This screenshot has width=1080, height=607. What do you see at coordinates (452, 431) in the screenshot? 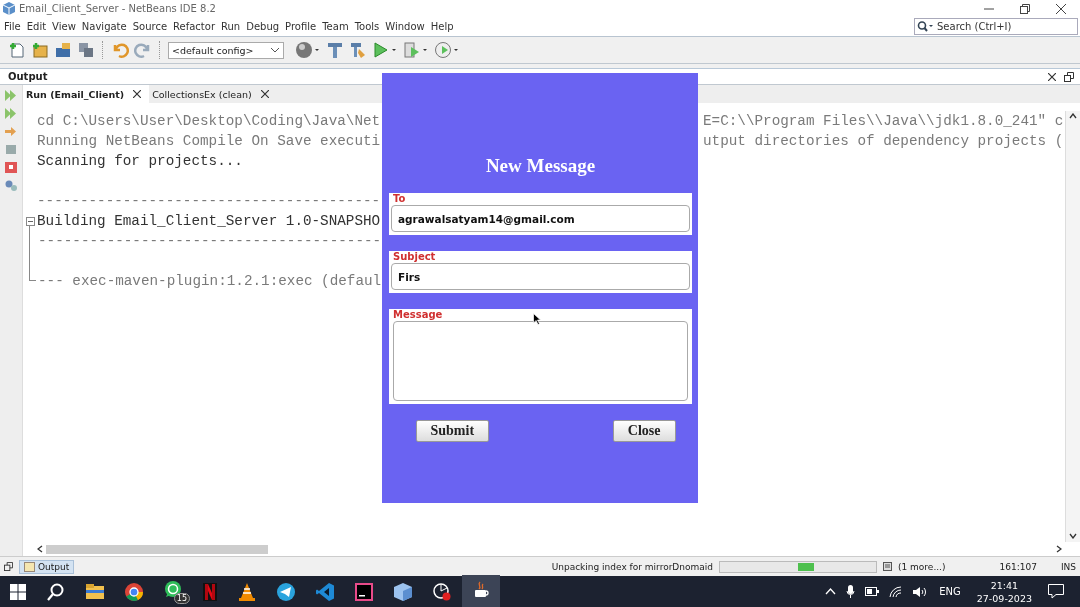
I see `dialog-button: Submit` at bounding box center [452, 431].